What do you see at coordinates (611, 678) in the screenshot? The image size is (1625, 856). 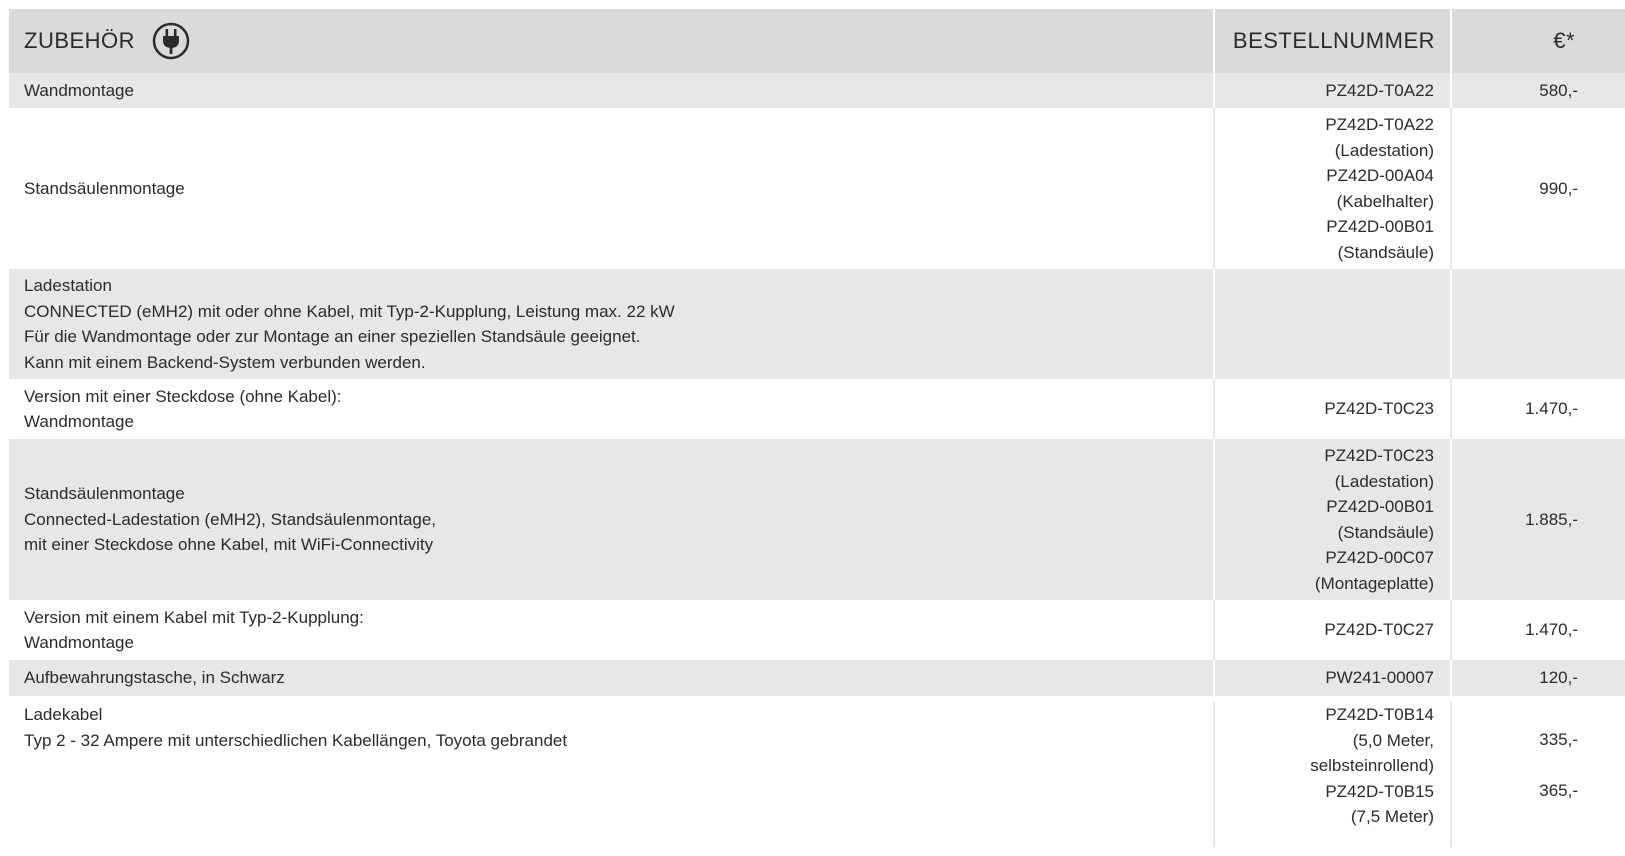 I see `row-description: Aufbewahrungstasche, in Schwarz` at bounding box center [611, 678].